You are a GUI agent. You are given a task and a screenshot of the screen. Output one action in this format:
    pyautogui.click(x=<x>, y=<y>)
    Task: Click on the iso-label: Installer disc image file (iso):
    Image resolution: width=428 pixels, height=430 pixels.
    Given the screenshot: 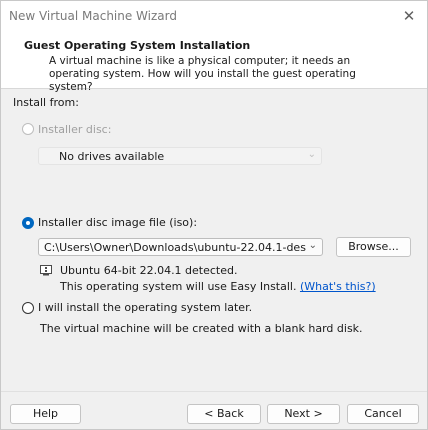 What is the action you would take?
    pyautogui.click(x=118, y=222)
    